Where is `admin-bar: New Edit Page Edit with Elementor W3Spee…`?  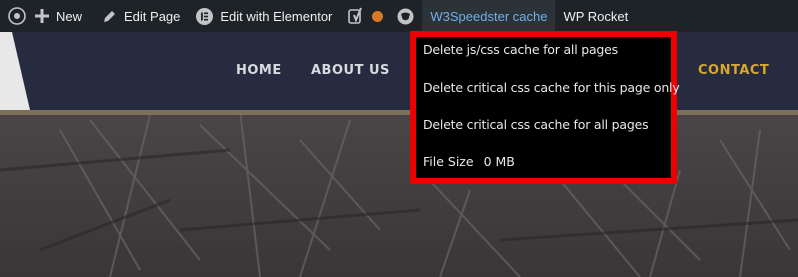
admin-bar: New Edit Page Edit with Elementor W3Spee… is located at coordinates (399, 16).